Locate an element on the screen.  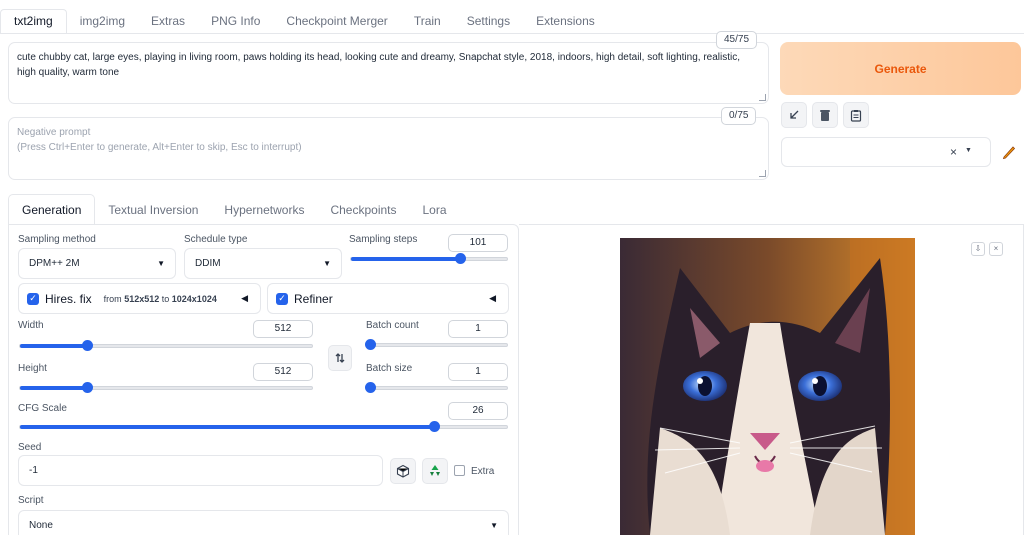
width-input: 512 is located at coordinates (283, 329).